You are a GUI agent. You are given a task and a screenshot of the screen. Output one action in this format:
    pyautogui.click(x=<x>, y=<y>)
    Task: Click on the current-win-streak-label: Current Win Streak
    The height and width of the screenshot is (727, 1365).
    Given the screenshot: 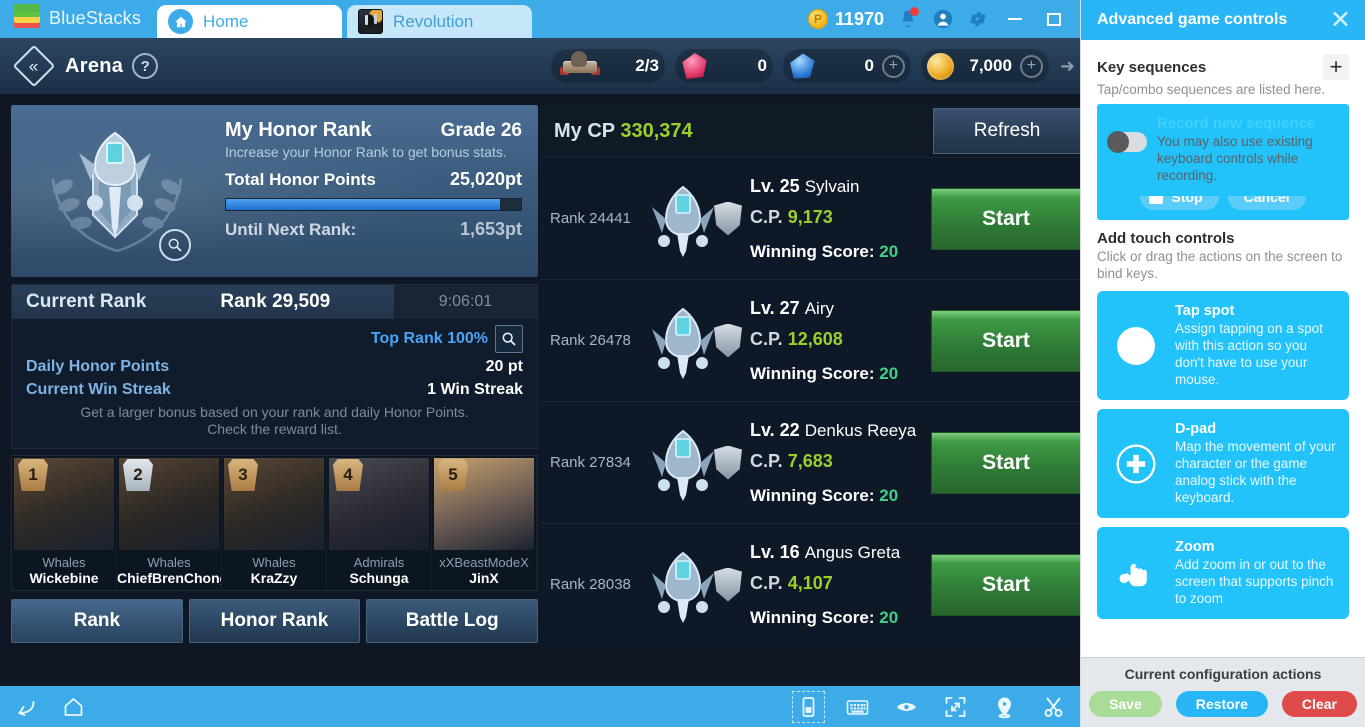 What is the action you would take?
    pyautogui.click(x=98, y=389)
    